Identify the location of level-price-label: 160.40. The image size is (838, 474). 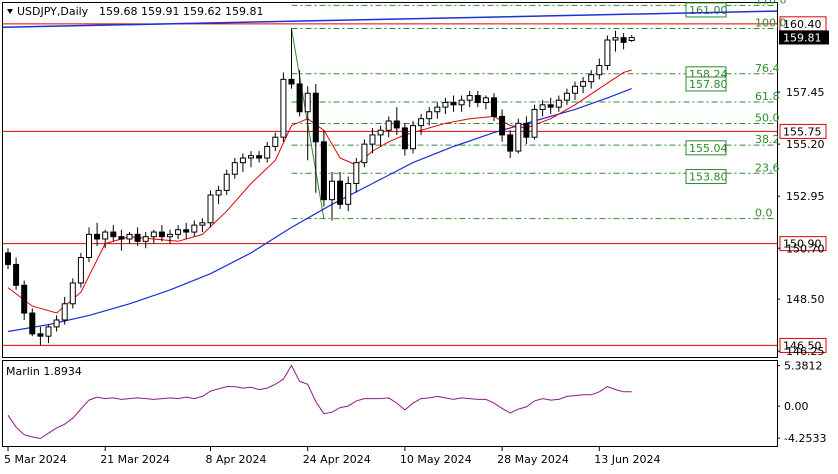
(802, 24).